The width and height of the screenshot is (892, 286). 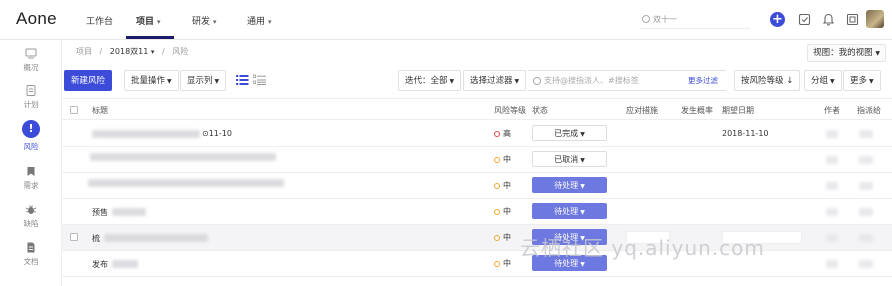 I want to click on select-all-checkbox, so click(x=74, y=110).